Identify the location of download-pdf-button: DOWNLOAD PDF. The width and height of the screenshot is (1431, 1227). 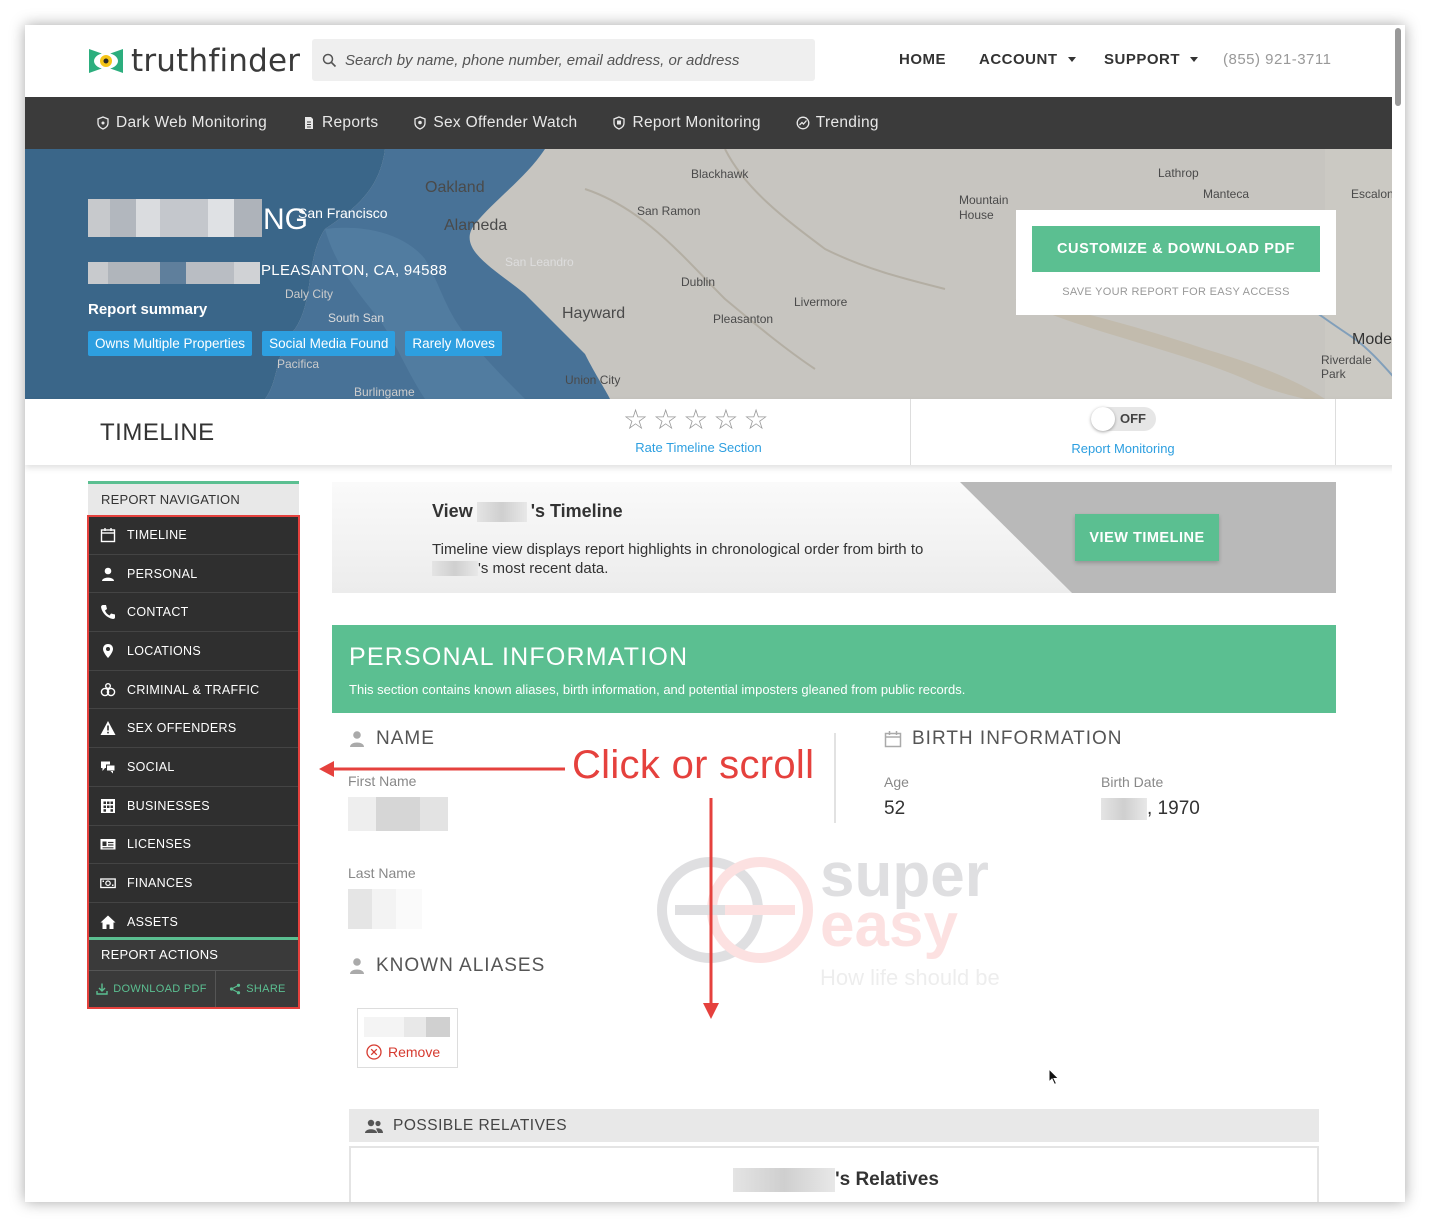
(152, 989).